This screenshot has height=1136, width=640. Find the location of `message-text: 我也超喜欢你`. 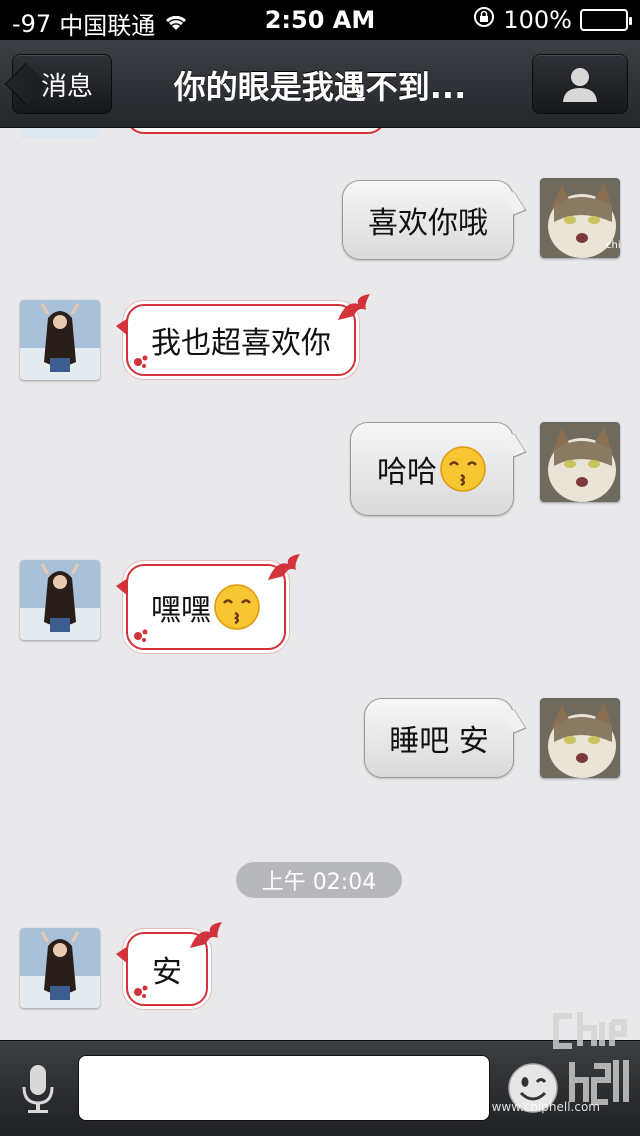

message-text: 我也超喜欢你 is located at coordinates (241, 343).